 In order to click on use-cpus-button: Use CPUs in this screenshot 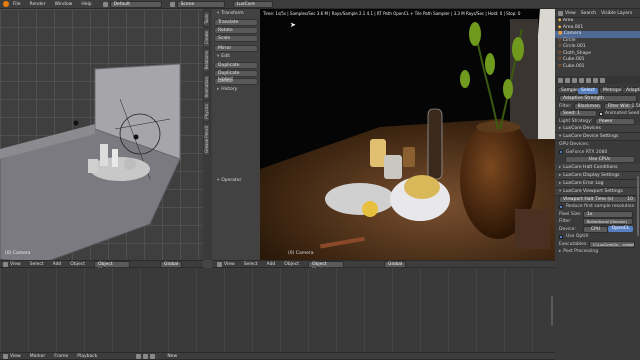, I will do `click(599, 160)`.